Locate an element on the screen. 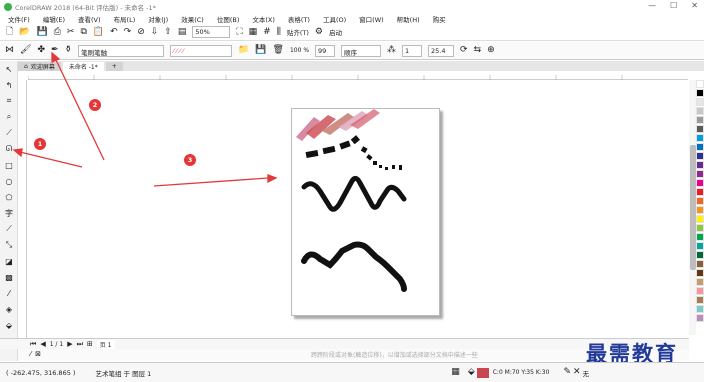 Image resolution: width=704 pixels, height=382 pixels. annotation-badge-3: 3 is located at coordinates (190, 160).